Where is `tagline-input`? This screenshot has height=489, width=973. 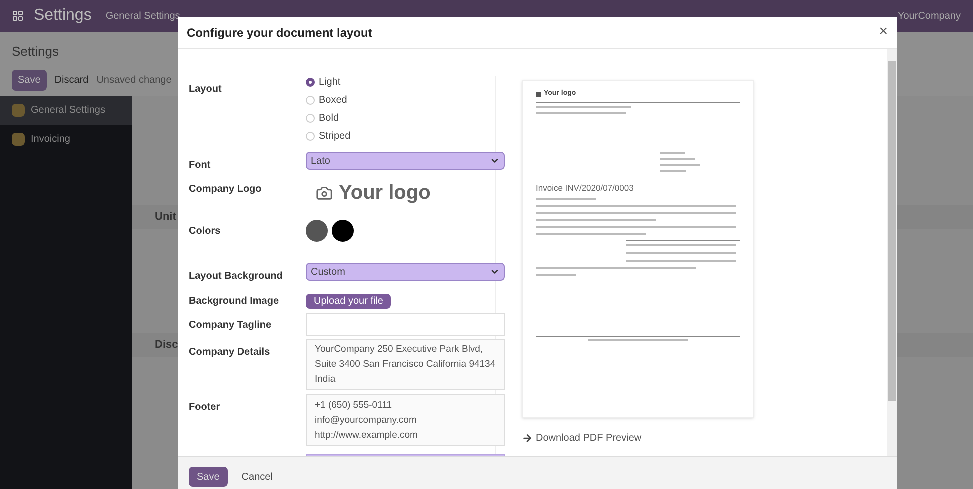 tagline-input is located at coordinates (405, 324).